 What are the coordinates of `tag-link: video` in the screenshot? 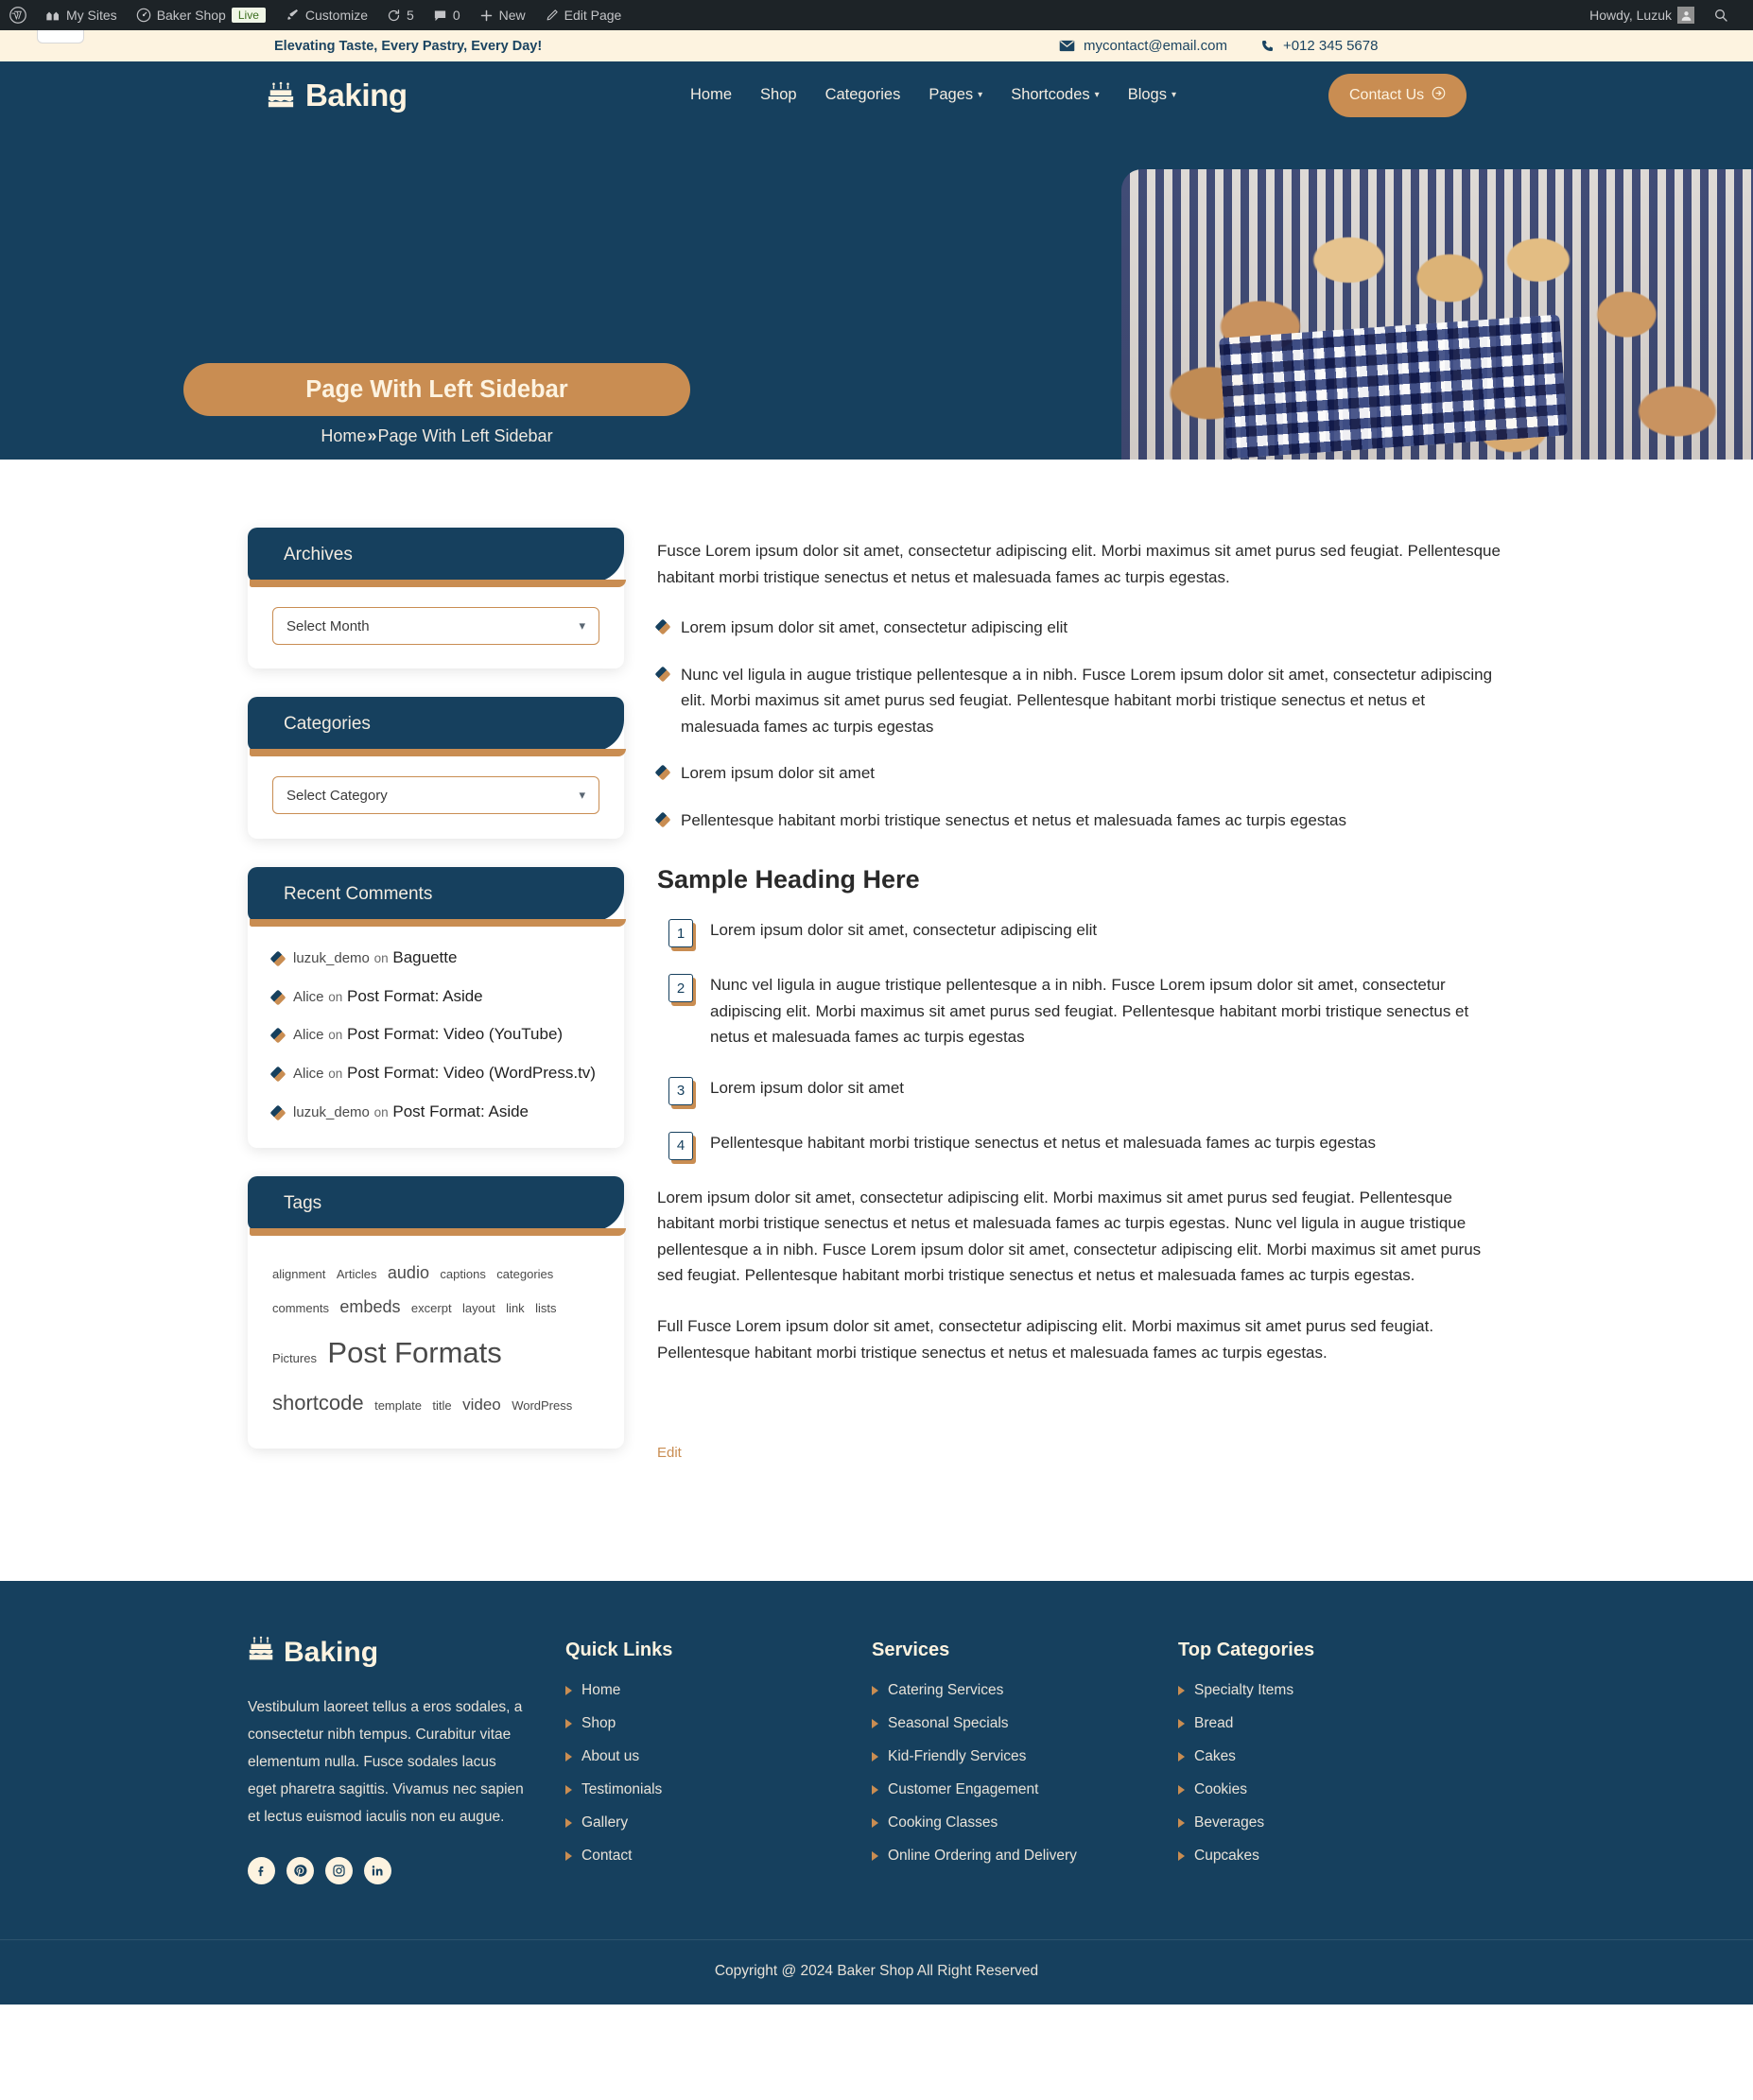 It's located at (482, 1405).